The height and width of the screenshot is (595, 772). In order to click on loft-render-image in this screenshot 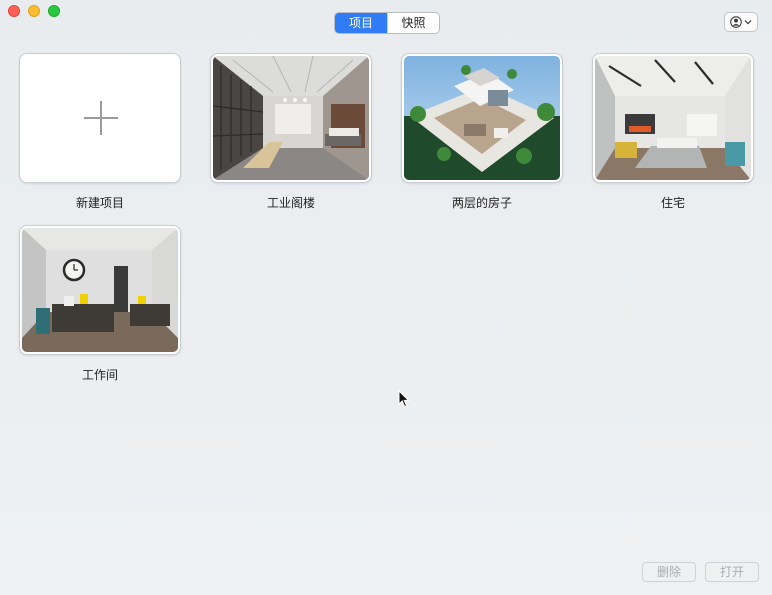, I will do `click(291, 118)`.